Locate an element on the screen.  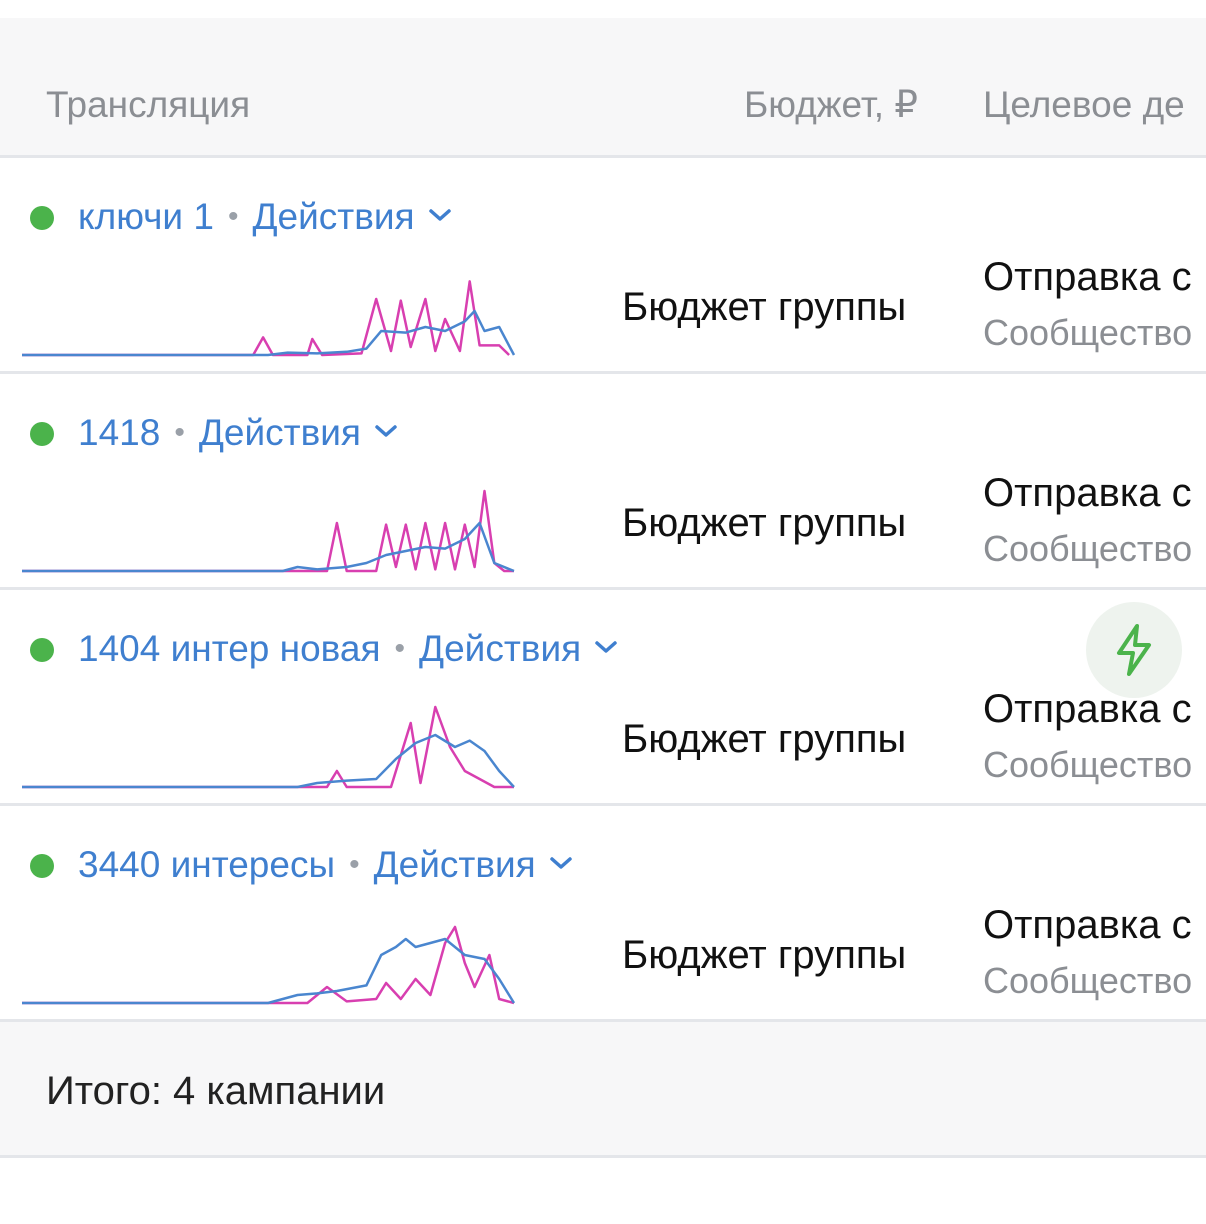
campaign-title-line: ключи 1 • Действия is located at coordinates (265, 217).